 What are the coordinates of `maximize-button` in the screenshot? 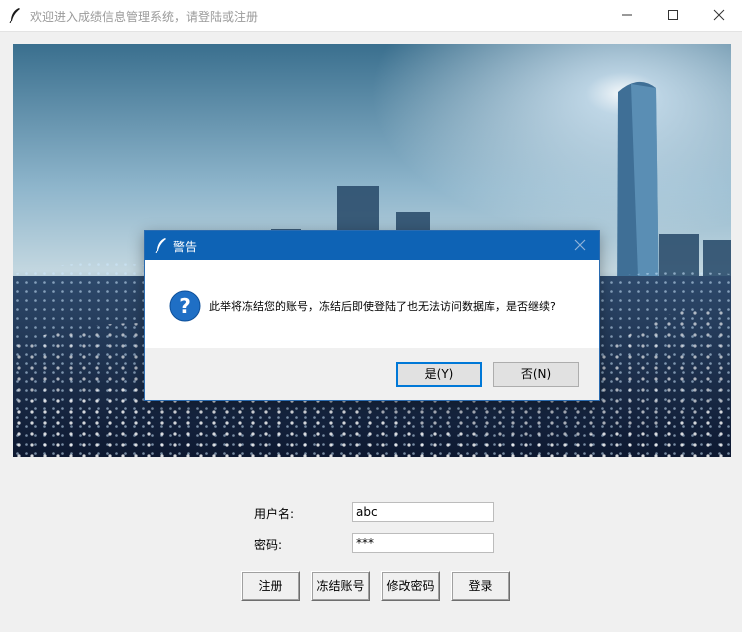 It's located at (673, 15).